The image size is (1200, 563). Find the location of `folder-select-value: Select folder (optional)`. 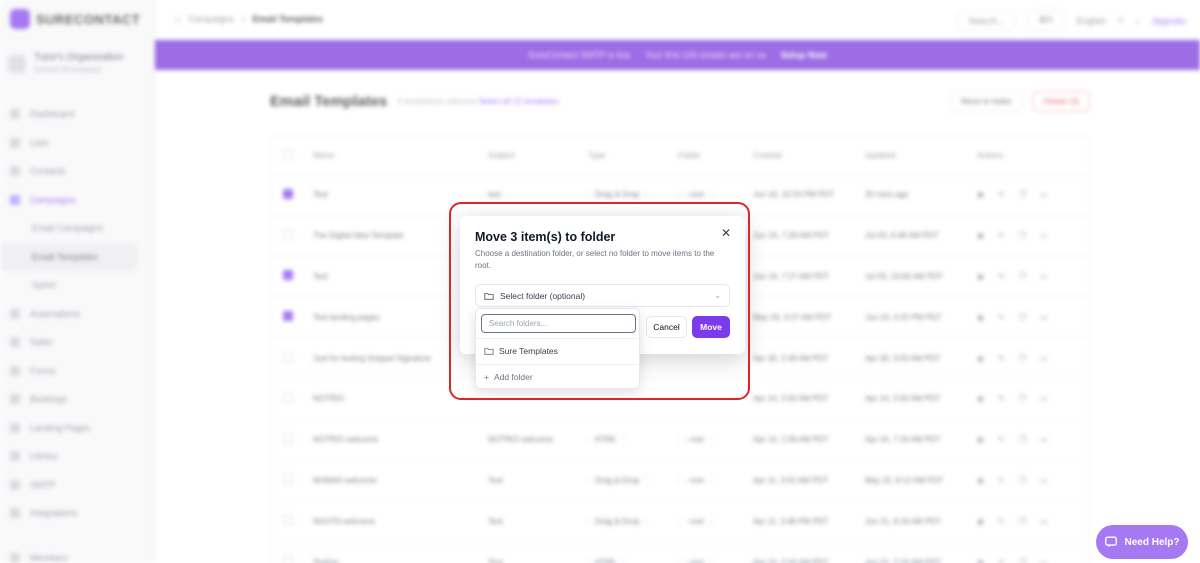

folder-select-value: Select folder (optional) is located at coordinates (543, 295).